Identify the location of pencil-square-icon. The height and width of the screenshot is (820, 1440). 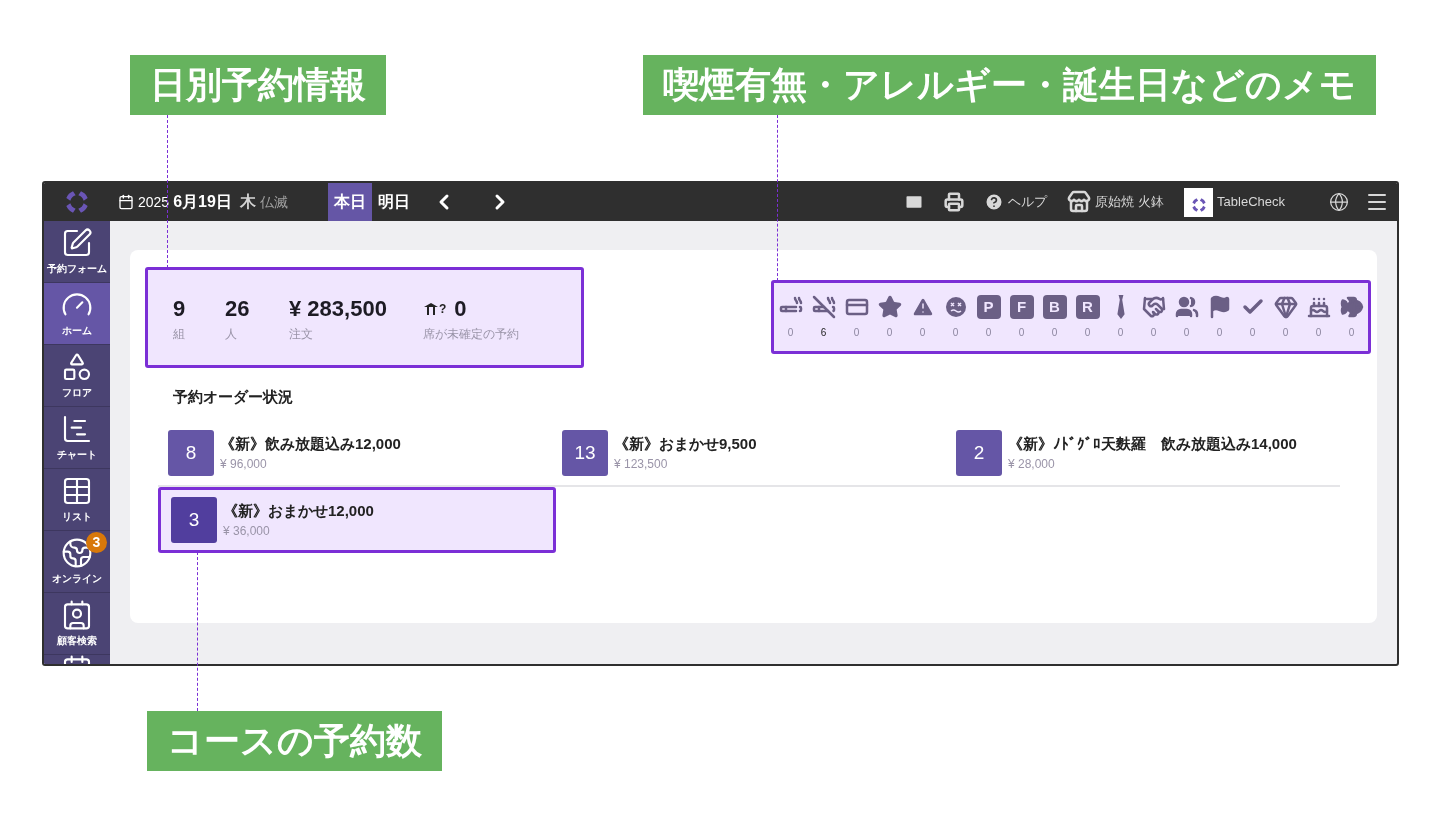
(77, 243).